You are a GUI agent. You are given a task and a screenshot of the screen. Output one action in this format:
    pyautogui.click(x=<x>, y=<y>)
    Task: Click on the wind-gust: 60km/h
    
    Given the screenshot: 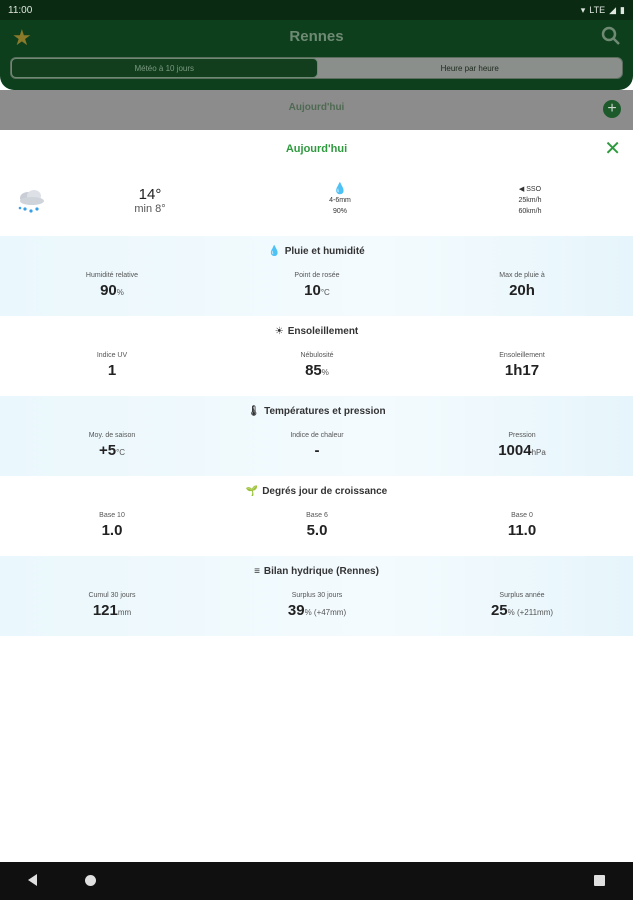 What is the action you would take?
    pyautogui.click(x=530, y=211)
    